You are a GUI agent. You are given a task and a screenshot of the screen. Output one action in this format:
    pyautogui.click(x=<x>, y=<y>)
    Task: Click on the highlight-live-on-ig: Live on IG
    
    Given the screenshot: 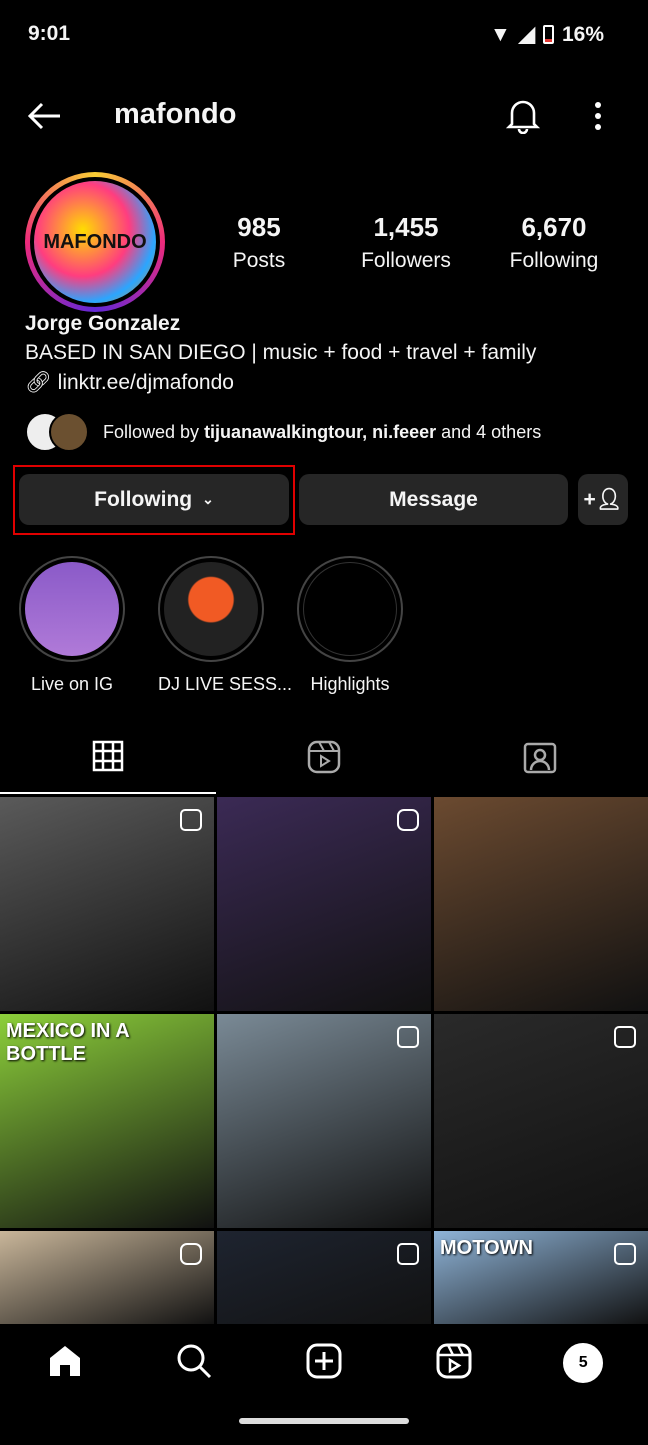 What is the action you would take?
    pyautogui.click(x=72, y=625)
    